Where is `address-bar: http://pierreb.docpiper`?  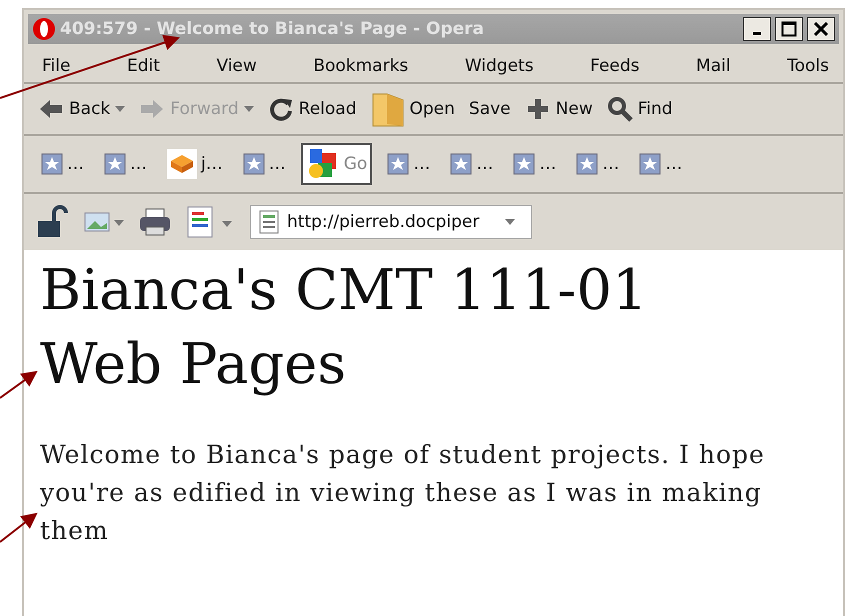
address-bar: http://pierreb.docpiper is located at coordinates (391, 222).